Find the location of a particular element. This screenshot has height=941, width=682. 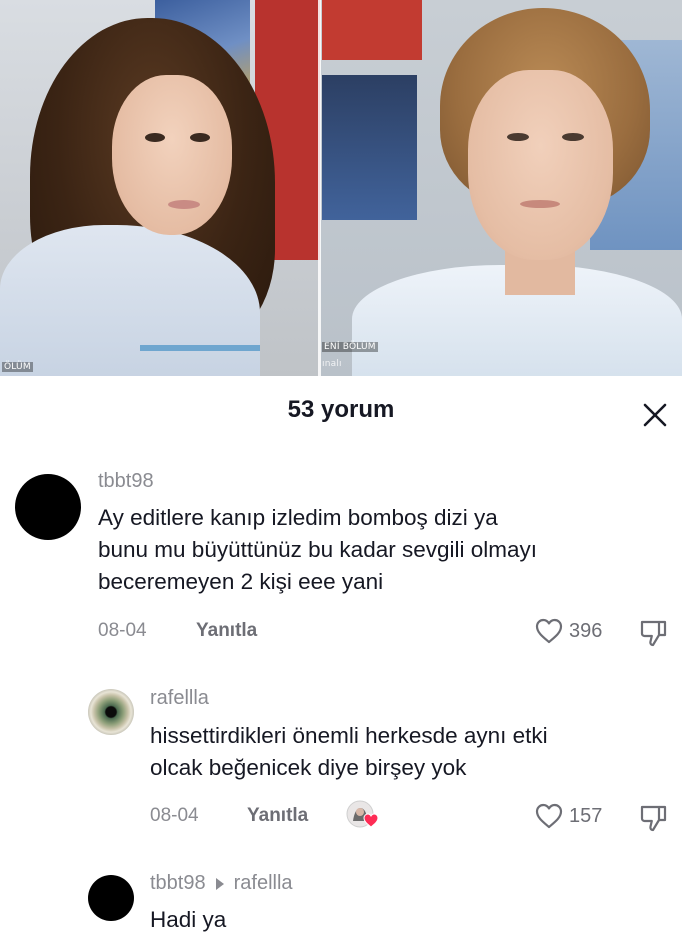

close-icon is located at coordinates (655, 415).